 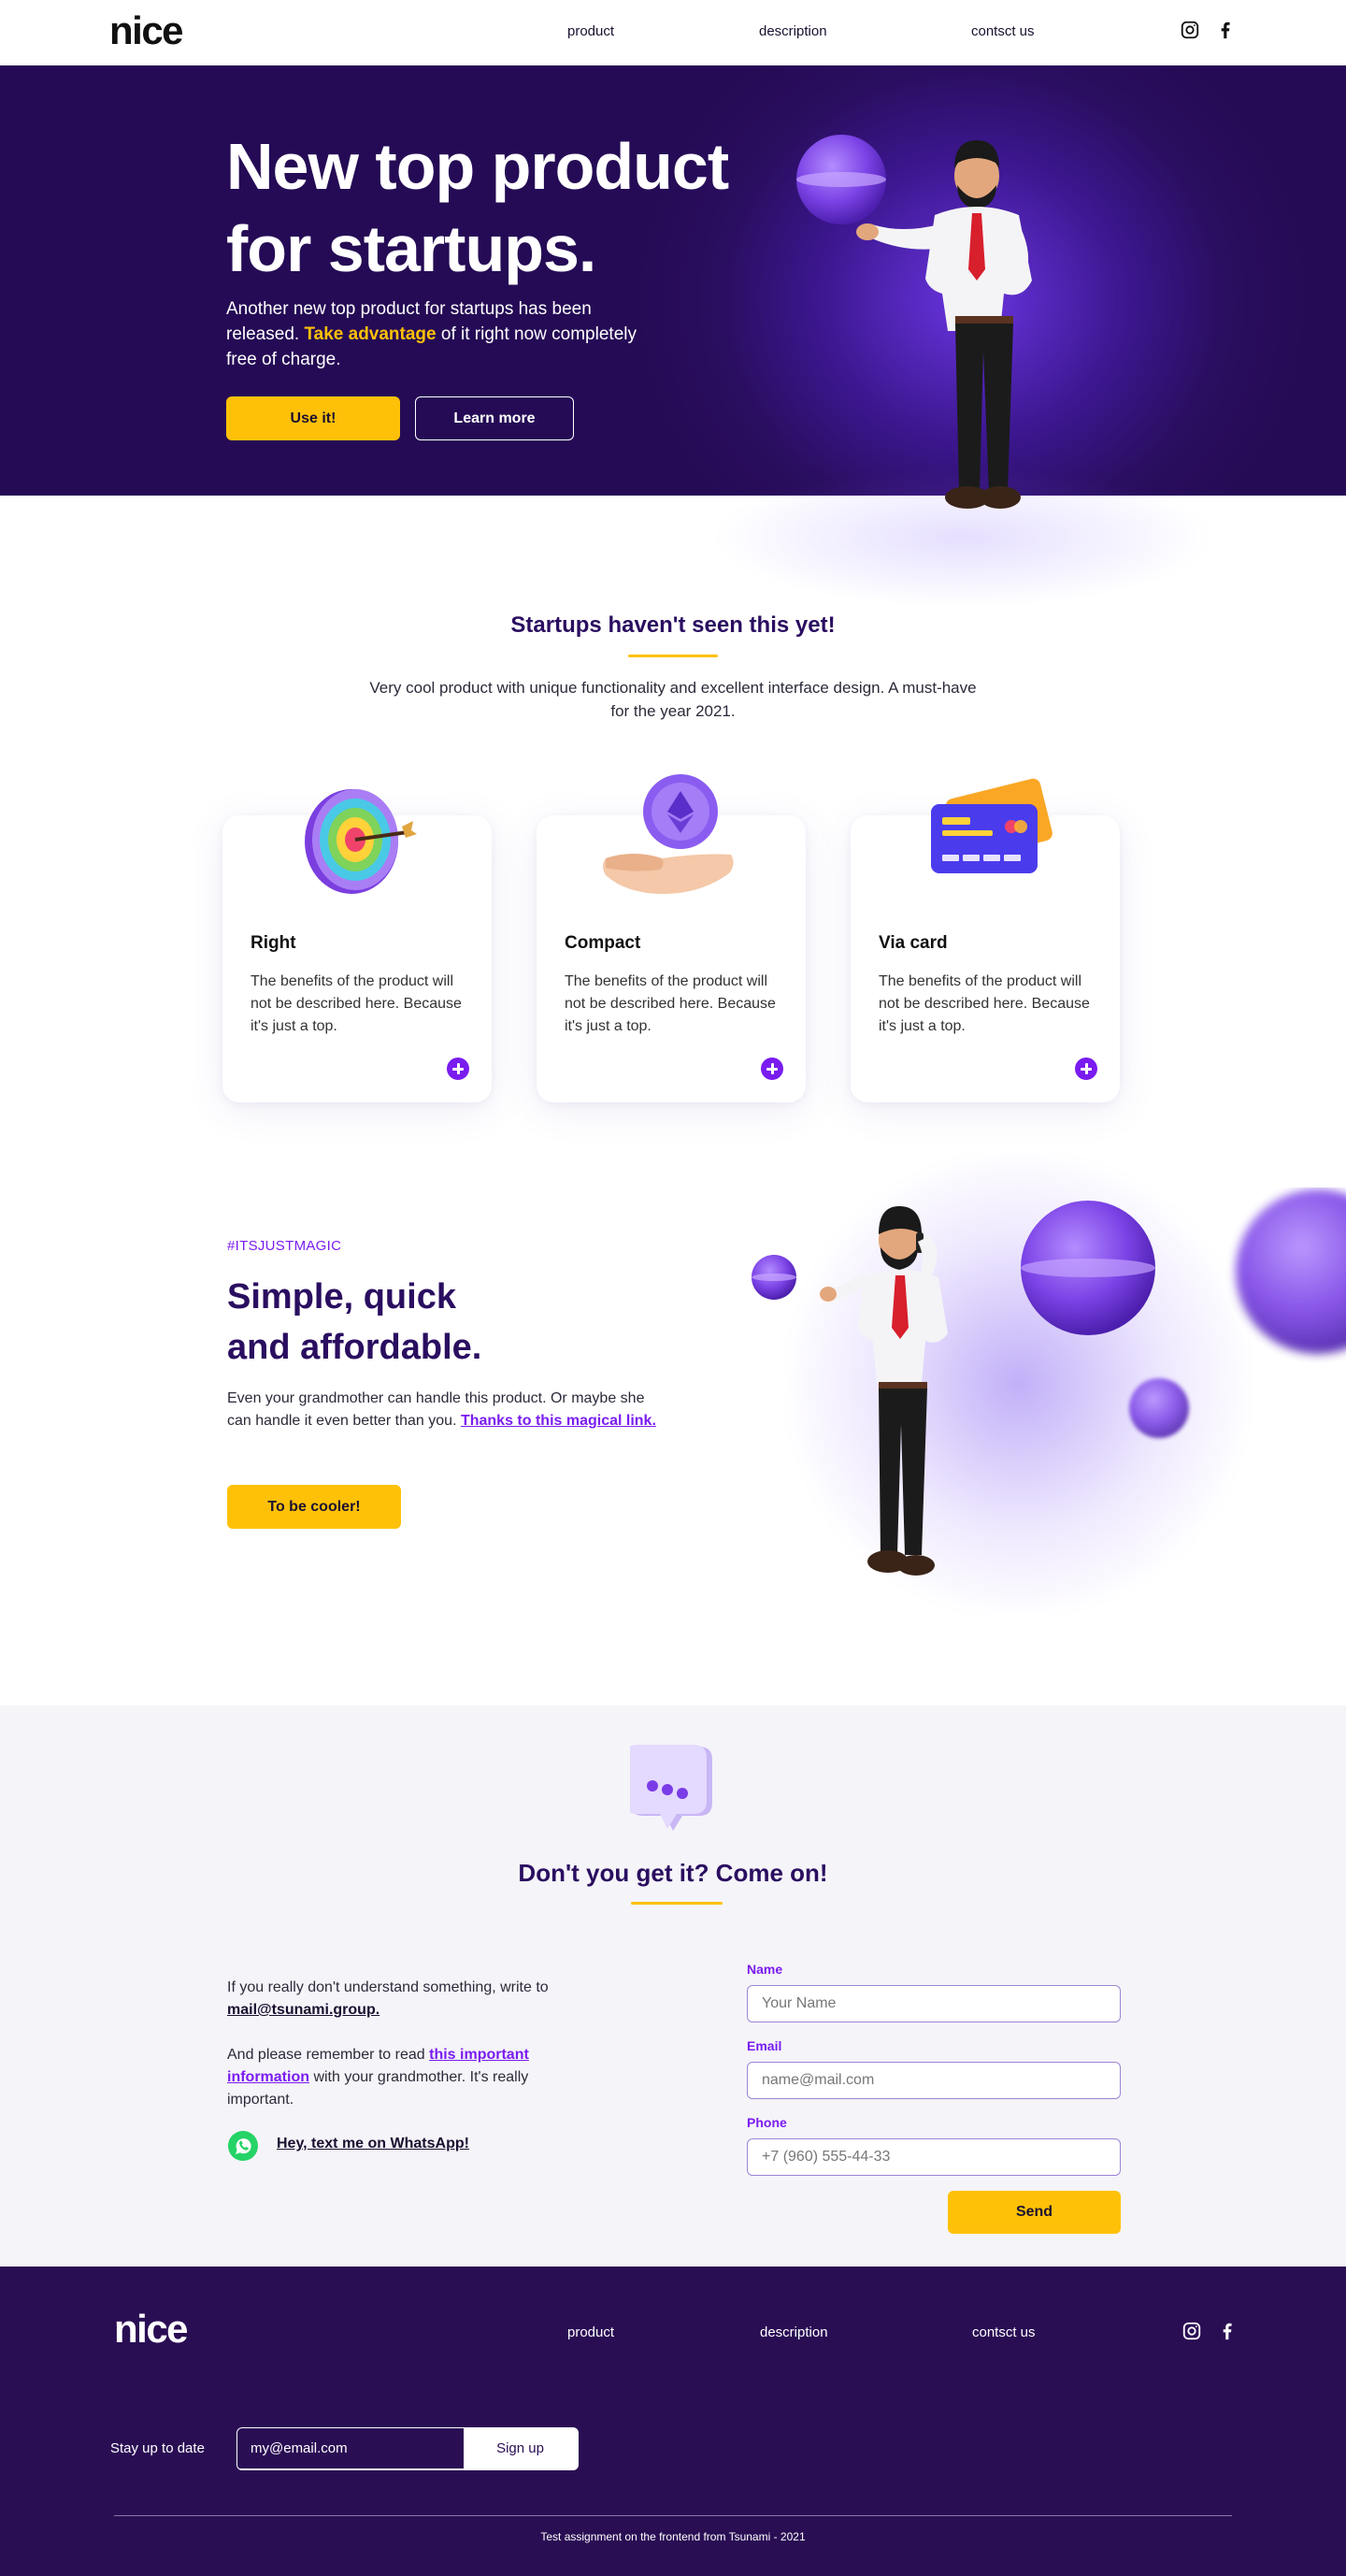 What do you see at coordinates (520, 2448) in the screenshot?
I see `sign-up-button: Sign up` at bounding box center [520, 2448].